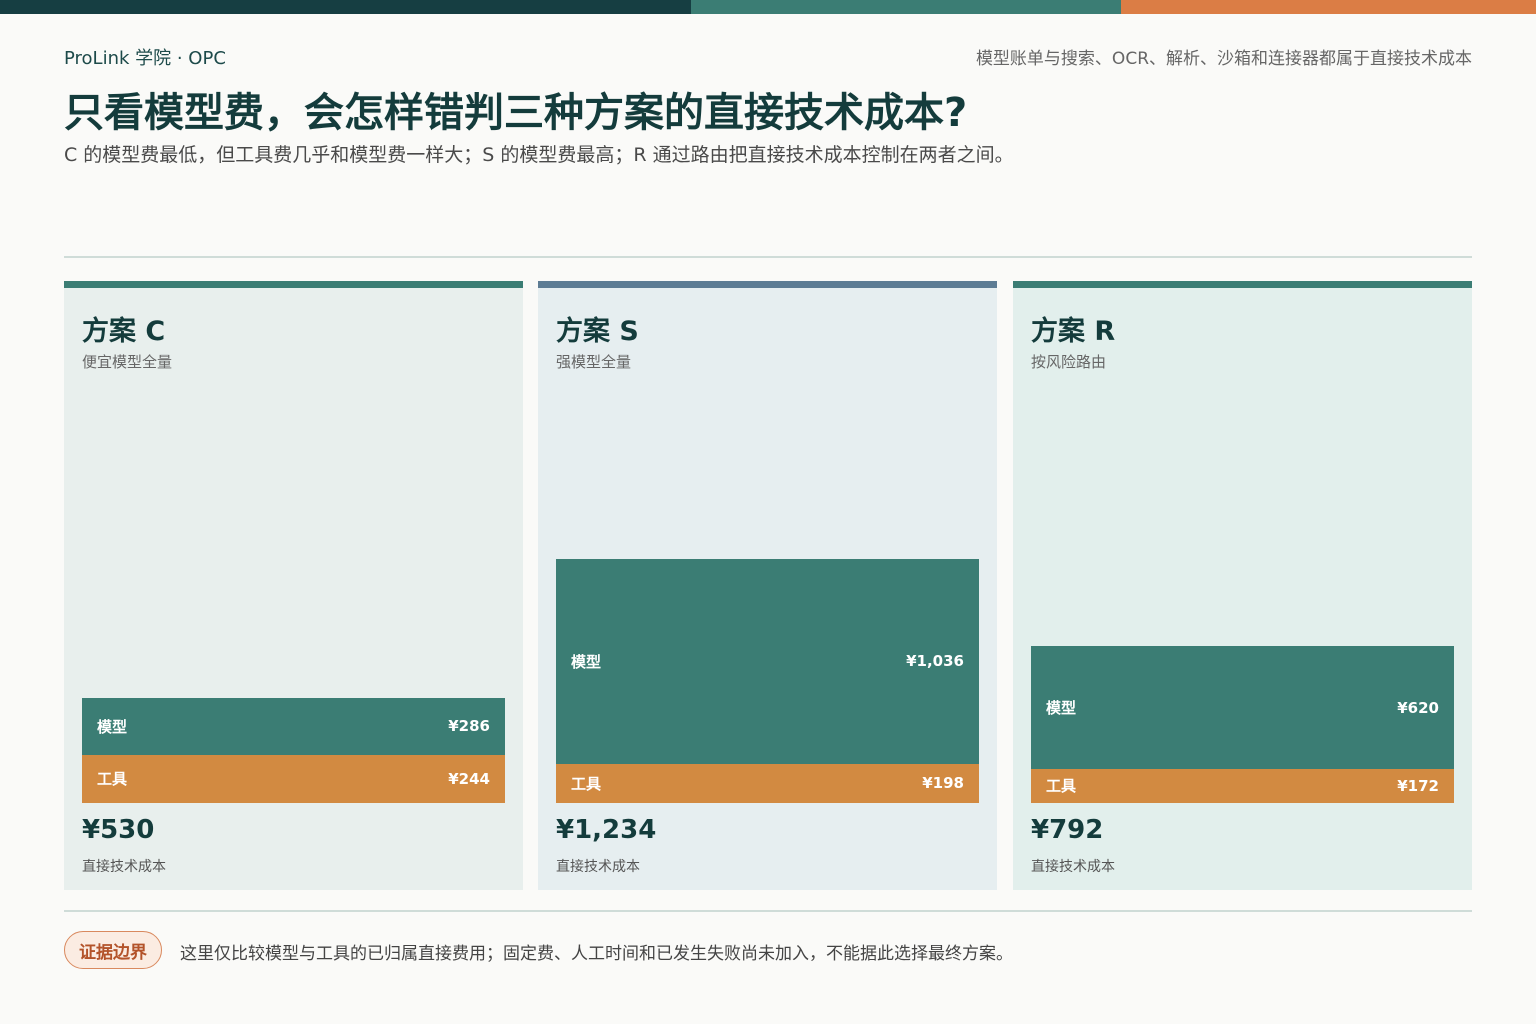 This screenshot has width=1536, height=1024. I want to click on model-bar-value: ¥620, so click(1418, 707).